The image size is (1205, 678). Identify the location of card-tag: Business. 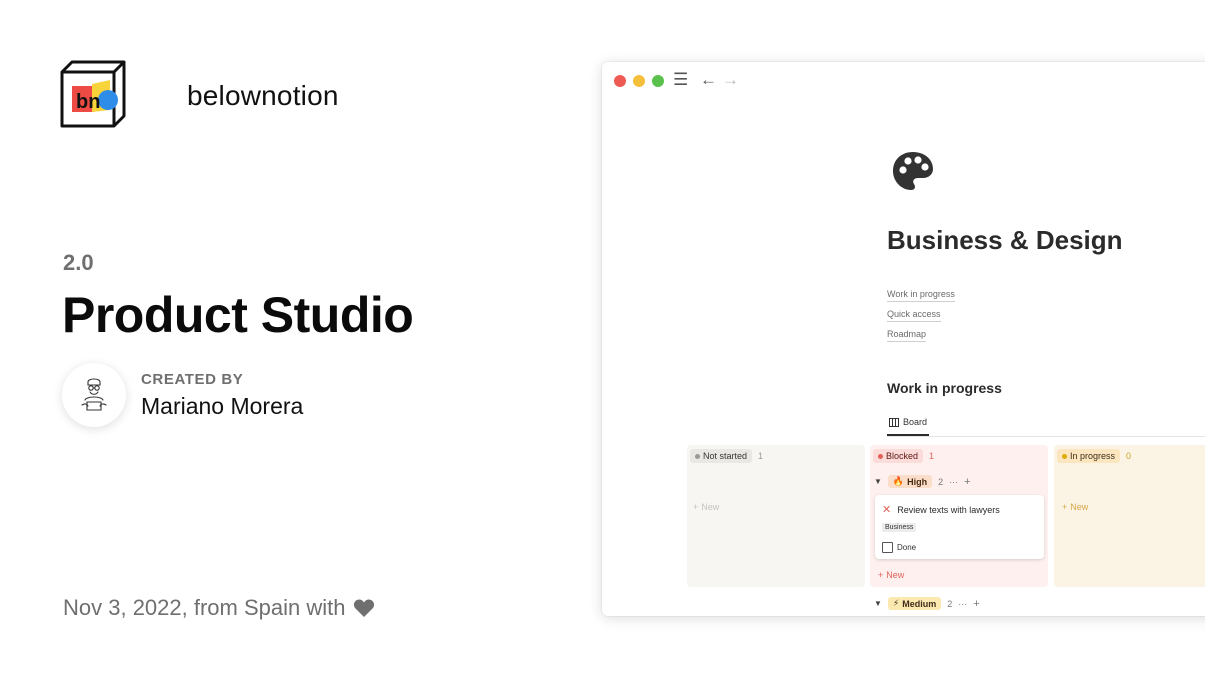
(899, 527).